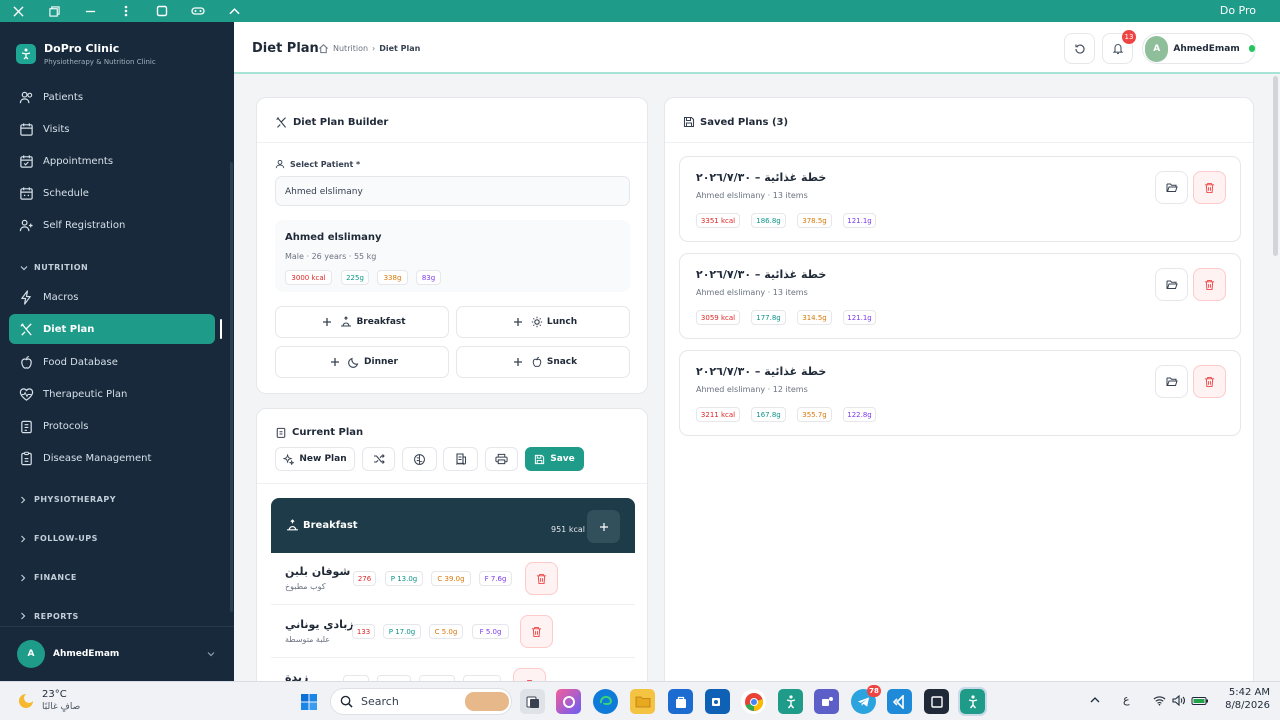 Image resolution: width=1280 pixels, height=720 pixels. What do you see at coordinates (61, 267) in the screenshot?
I see `section-label: NUTRITION` at bounding box center [61, 267].